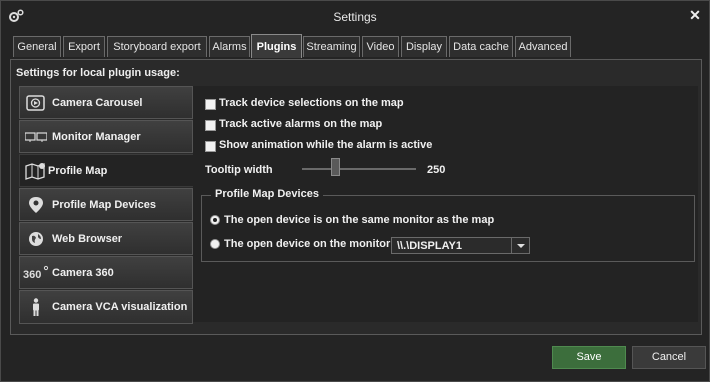 Image resolution: width=710 pixels, height=382 pixels. Describe the element at coordinates (36, 239) in the screenshot. I see `globe-icon` at that location.